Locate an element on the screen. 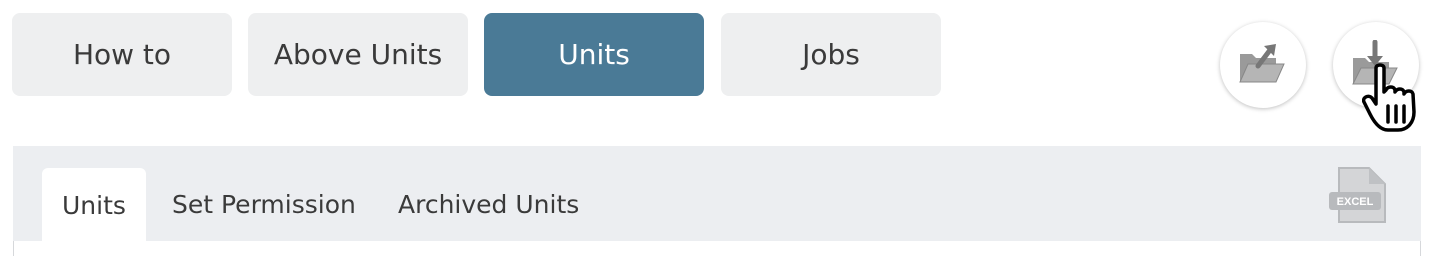 The height and width of the screenshot is (256, 1432). tab-above-units: Above Units is located at coordinates (358, 54).